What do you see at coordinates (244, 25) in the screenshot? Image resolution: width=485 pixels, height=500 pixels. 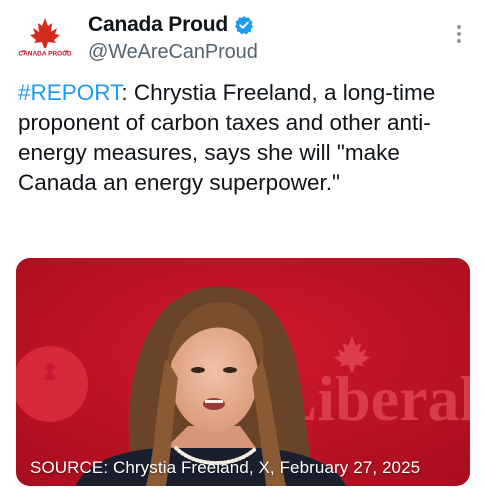 I see `verified-badge-icon` at bounding box center [244, 25].